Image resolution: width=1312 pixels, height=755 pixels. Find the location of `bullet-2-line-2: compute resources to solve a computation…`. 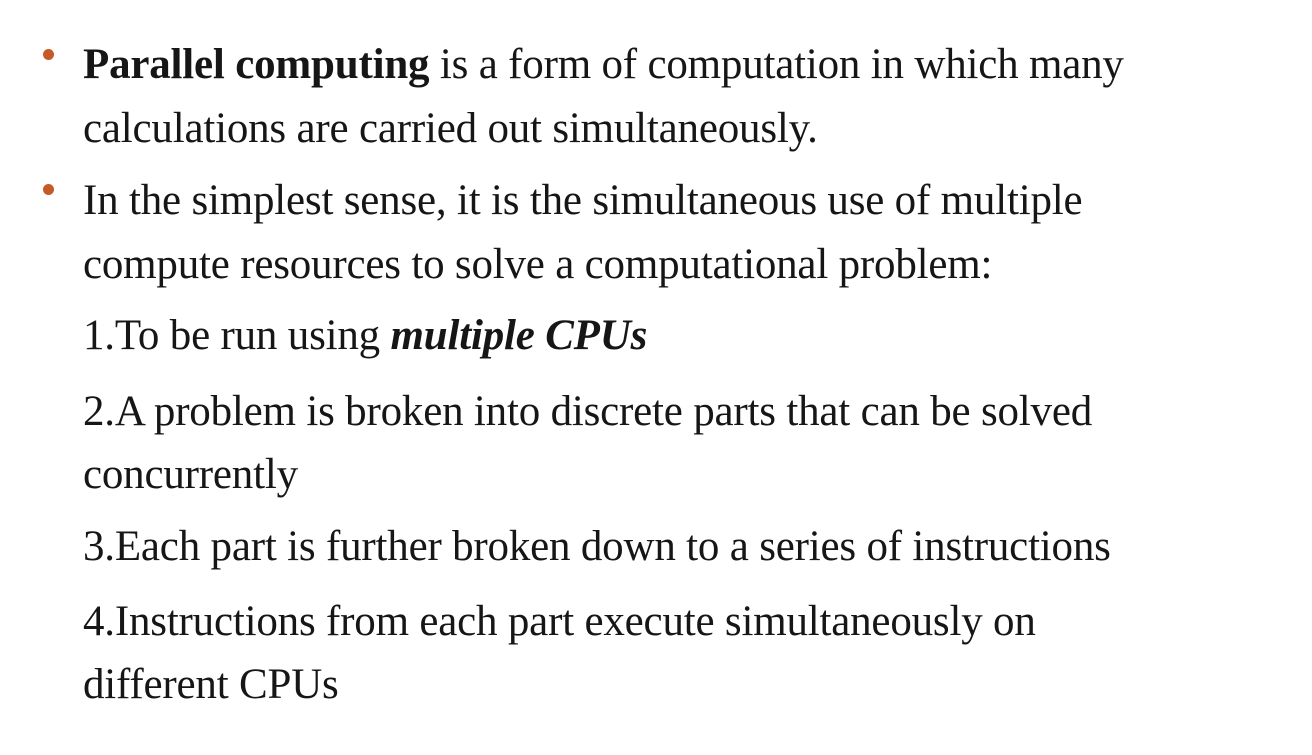

bullet-2-line-2: compute resources to solve a computation… is located at coordinates (538, 264).